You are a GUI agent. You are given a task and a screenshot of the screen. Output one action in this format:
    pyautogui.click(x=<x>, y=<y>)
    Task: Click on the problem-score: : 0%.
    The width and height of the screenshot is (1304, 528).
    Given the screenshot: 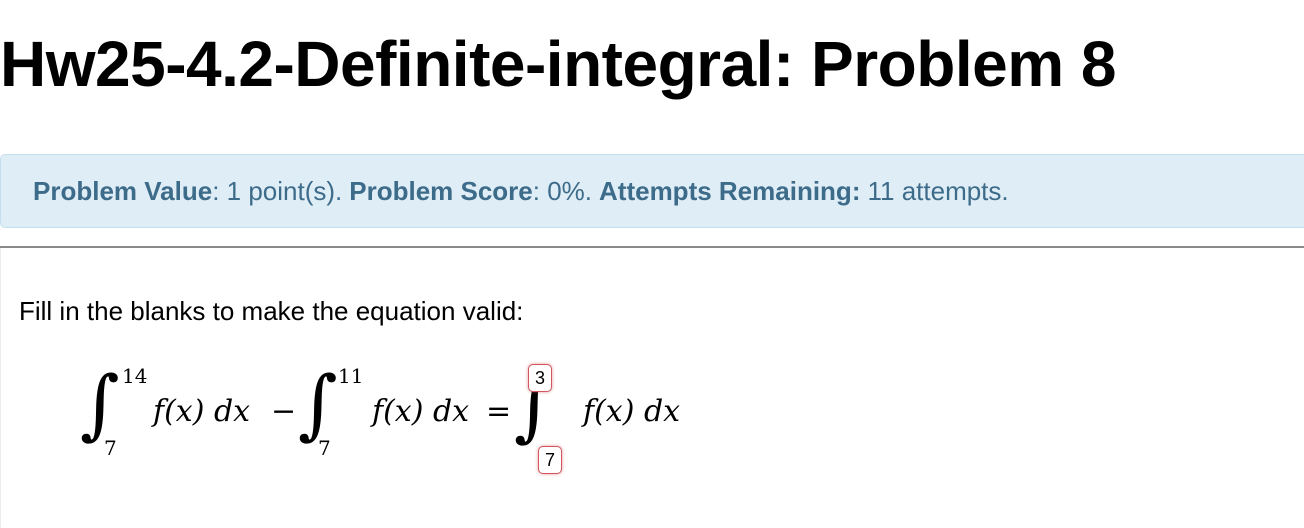 What is the action you would take?
    pyautogui.click(x=562, y=190)
    